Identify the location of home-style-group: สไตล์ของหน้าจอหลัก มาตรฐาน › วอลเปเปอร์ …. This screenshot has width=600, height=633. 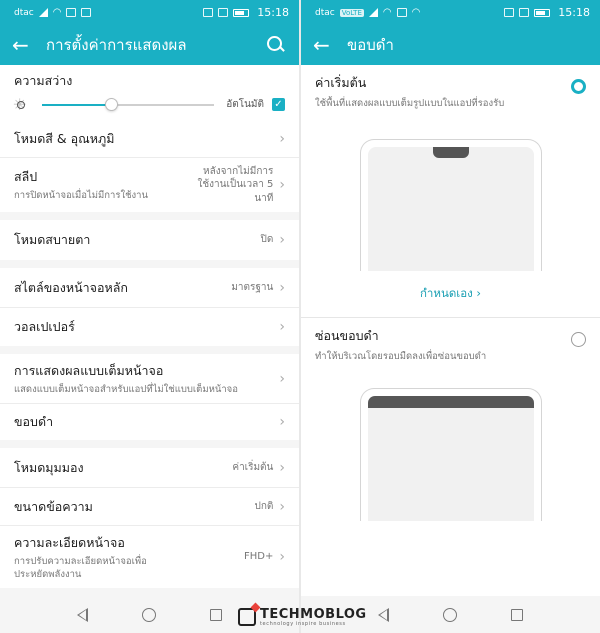
(149, 307).